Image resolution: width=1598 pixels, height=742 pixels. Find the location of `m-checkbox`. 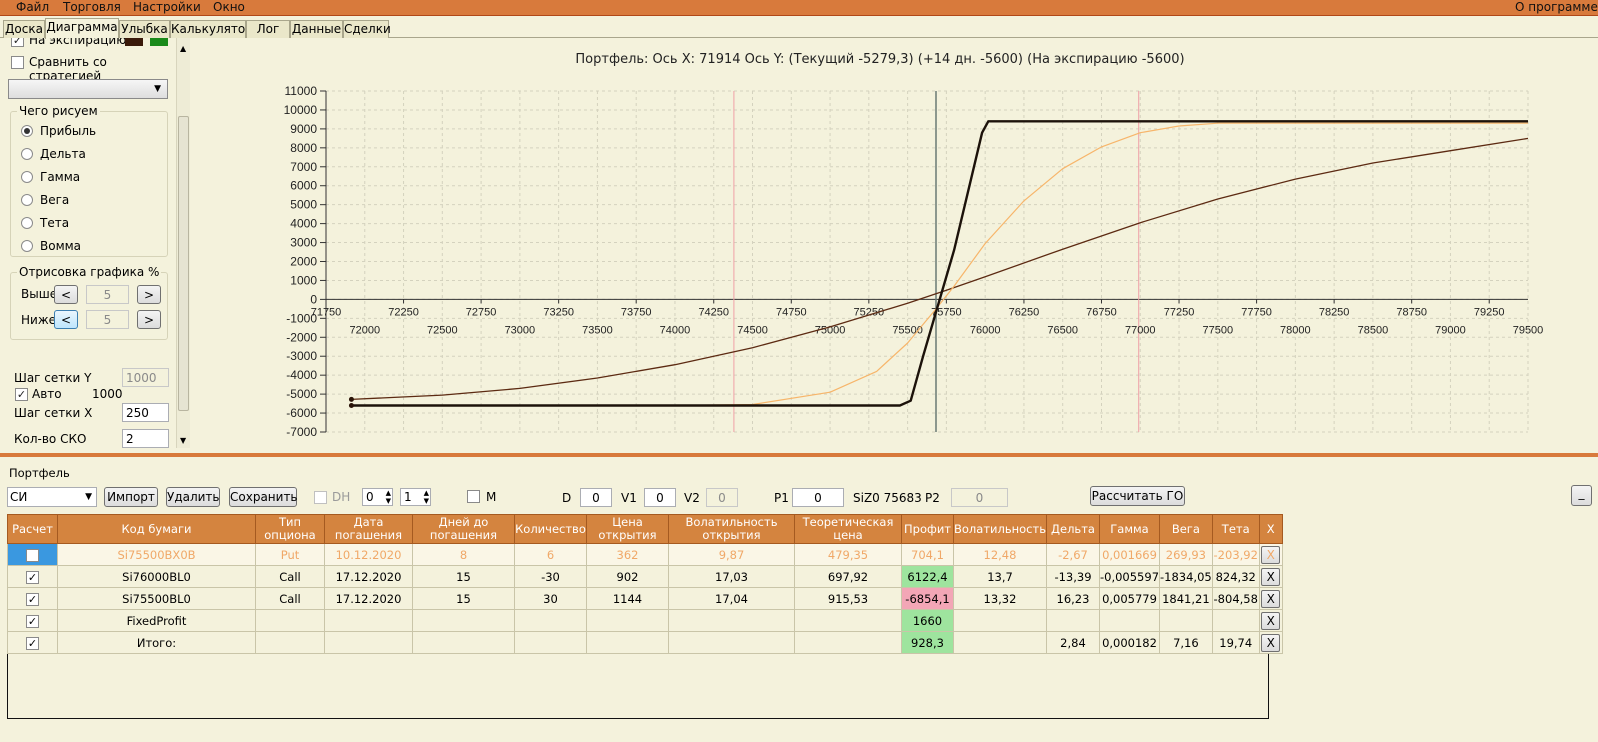

m-checkbox is located at coordinates (473, 496).